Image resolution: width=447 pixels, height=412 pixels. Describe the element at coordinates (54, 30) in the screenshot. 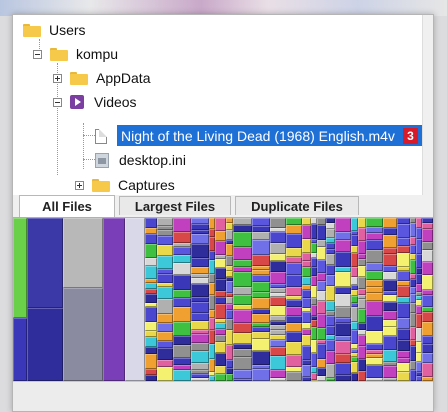

I see `tree-item-users: Users` at that location.